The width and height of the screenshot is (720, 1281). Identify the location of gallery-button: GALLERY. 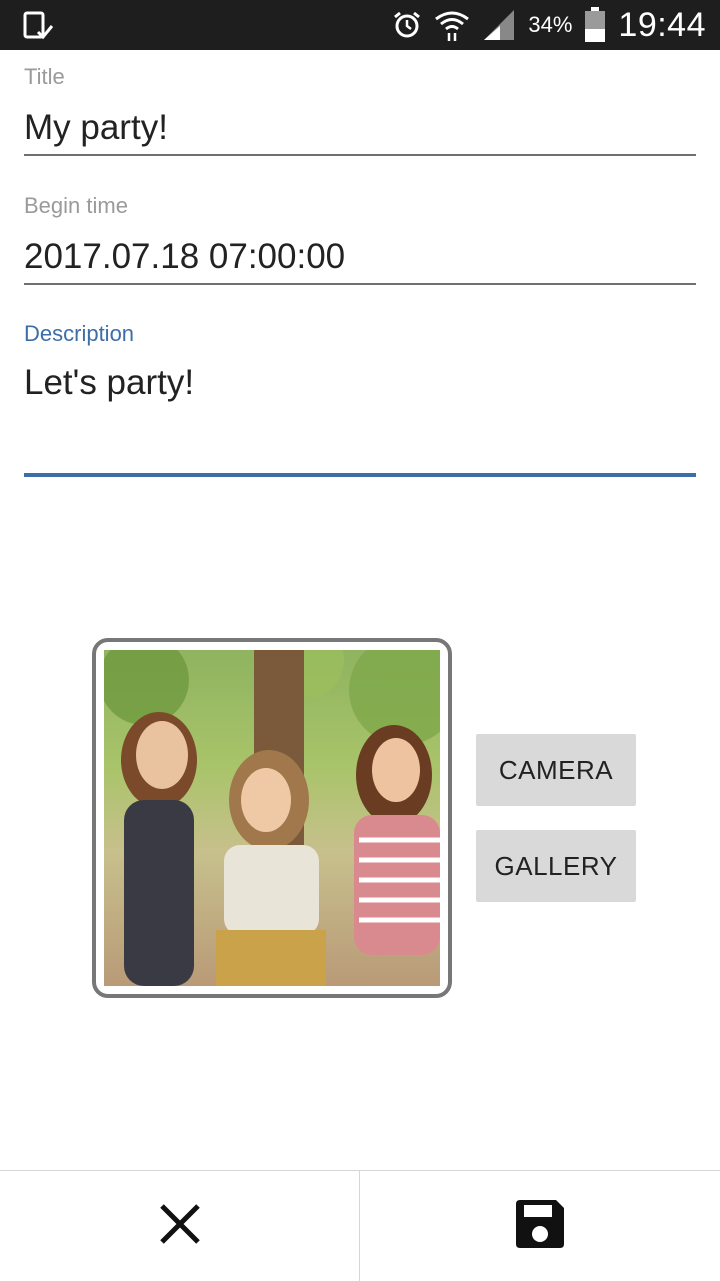
(556, 866).